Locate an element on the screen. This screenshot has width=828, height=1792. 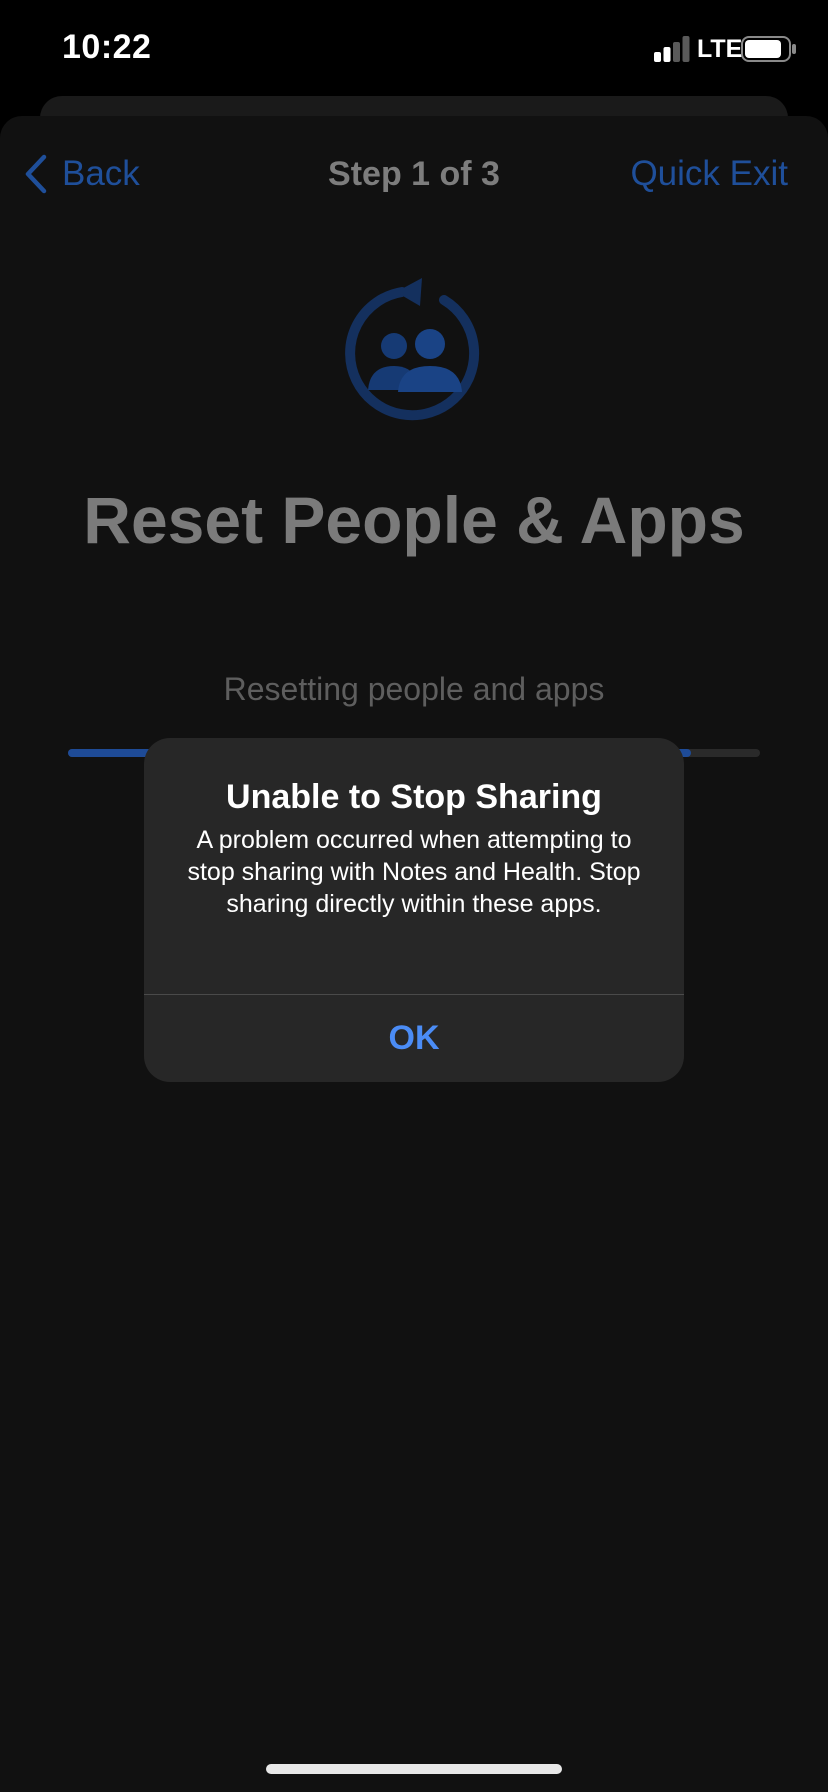
status-bar: 10:22 LTE is located at coordinates (414, 50).